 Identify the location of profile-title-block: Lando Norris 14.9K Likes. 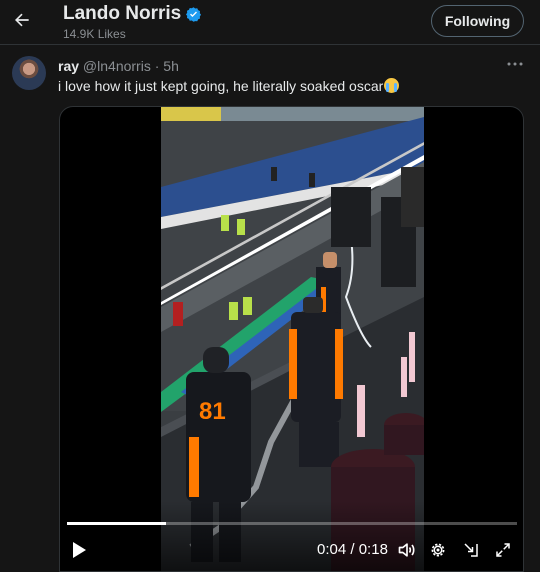
(132, 22).